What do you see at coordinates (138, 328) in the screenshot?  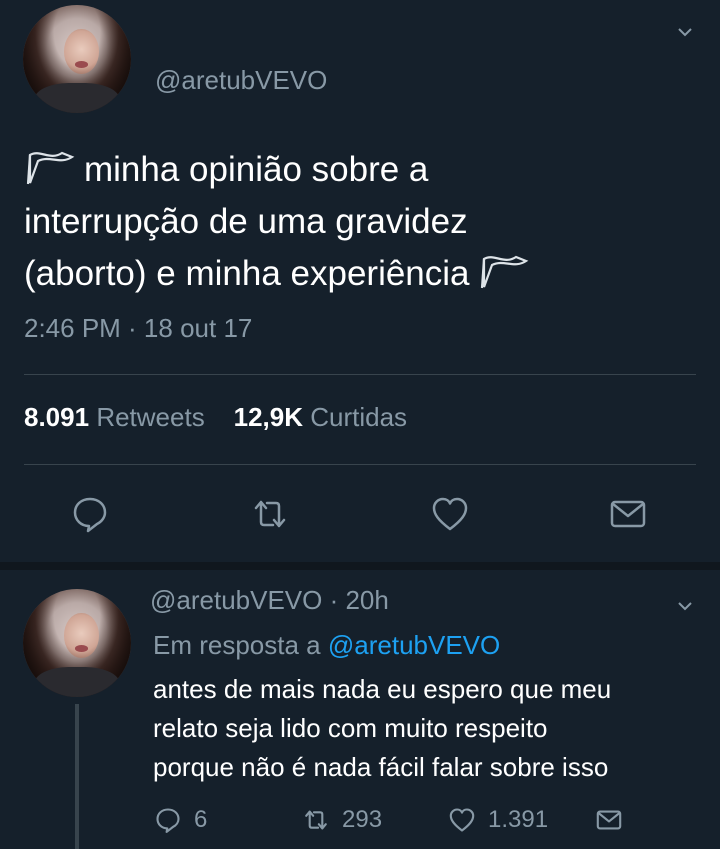 I see `tweet-timestamp: 2:46 PM · 18 out 17` at bounding box center [138, 328].